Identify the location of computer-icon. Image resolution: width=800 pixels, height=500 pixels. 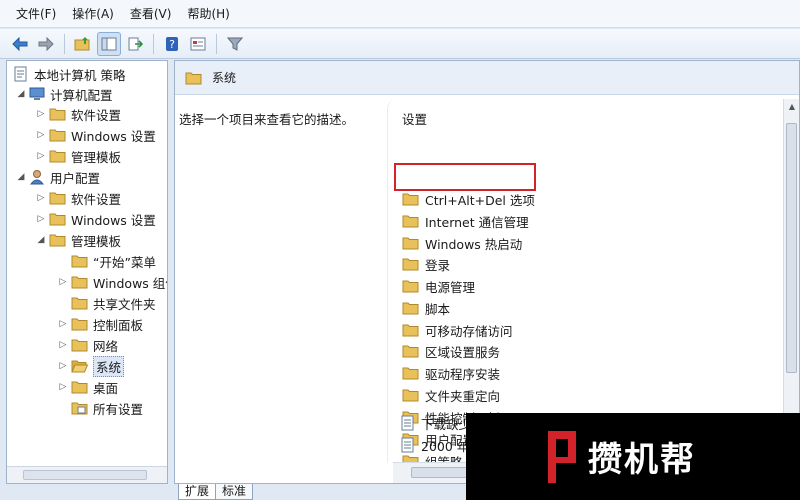
(37, 94).